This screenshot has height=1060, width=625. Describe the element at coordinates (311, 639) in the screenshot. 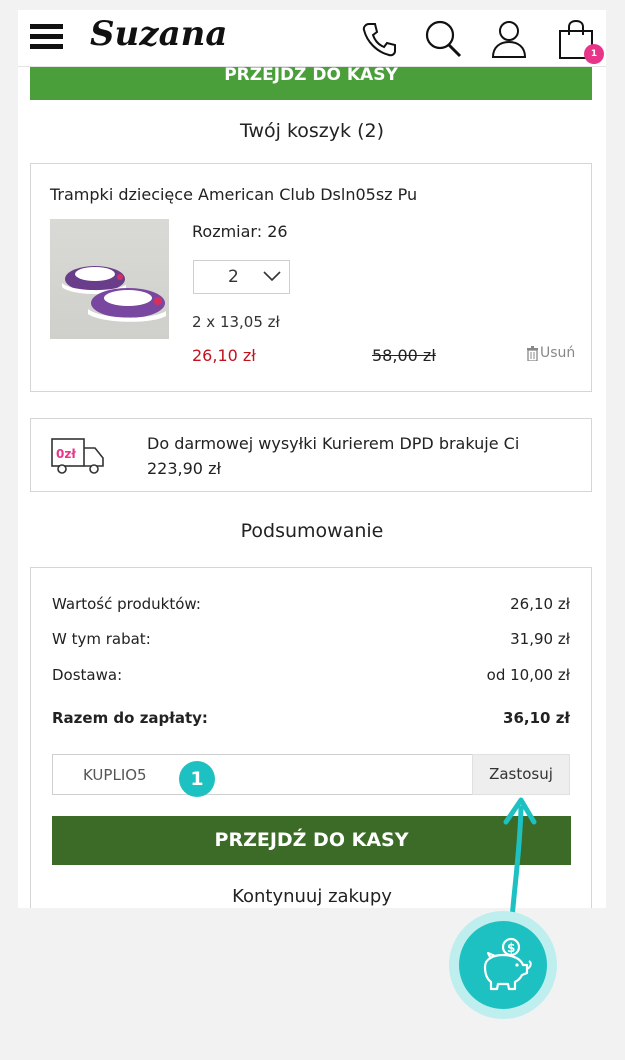

I see `summary-row-discount: W tym rabat: 31,90 zł` at that location.